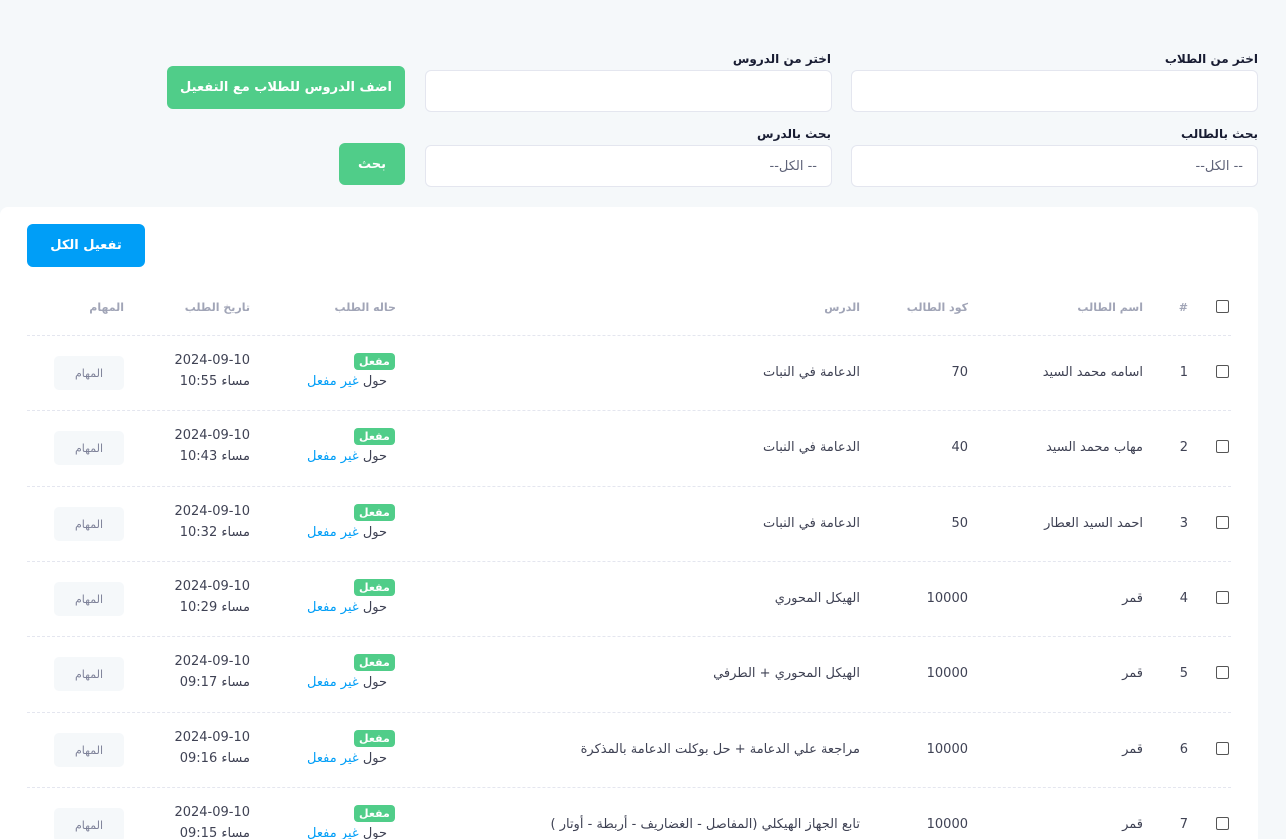 This screenshot has height=839, width=1286. What do you see at coordinates (1219, 134) in the screenshot?
I see `search-student-label: بحث بالطالب` at bounding box center [1219, 134].